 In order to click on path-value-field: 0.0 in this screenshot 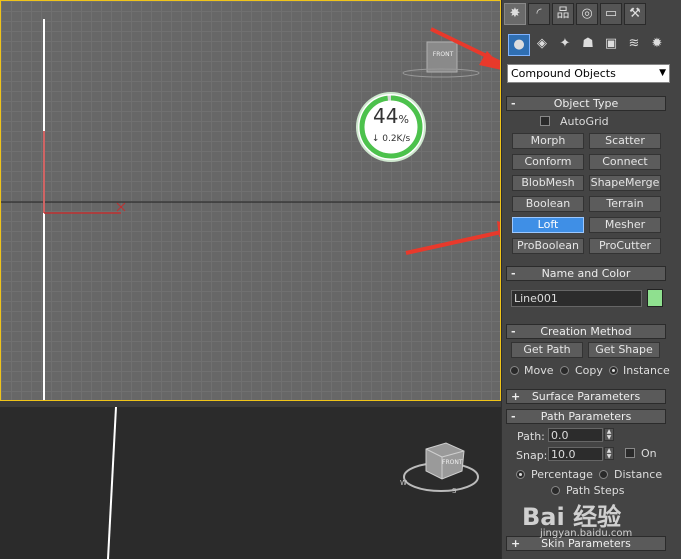, I will do `click(575, 435)`.